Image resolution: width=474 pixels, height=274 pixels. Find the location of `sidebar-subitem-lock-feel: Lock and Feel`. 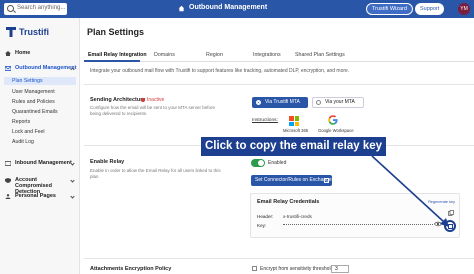

sidebar-subitem-lock-feel: Lock and Feel is located at coordinates (44, 132).